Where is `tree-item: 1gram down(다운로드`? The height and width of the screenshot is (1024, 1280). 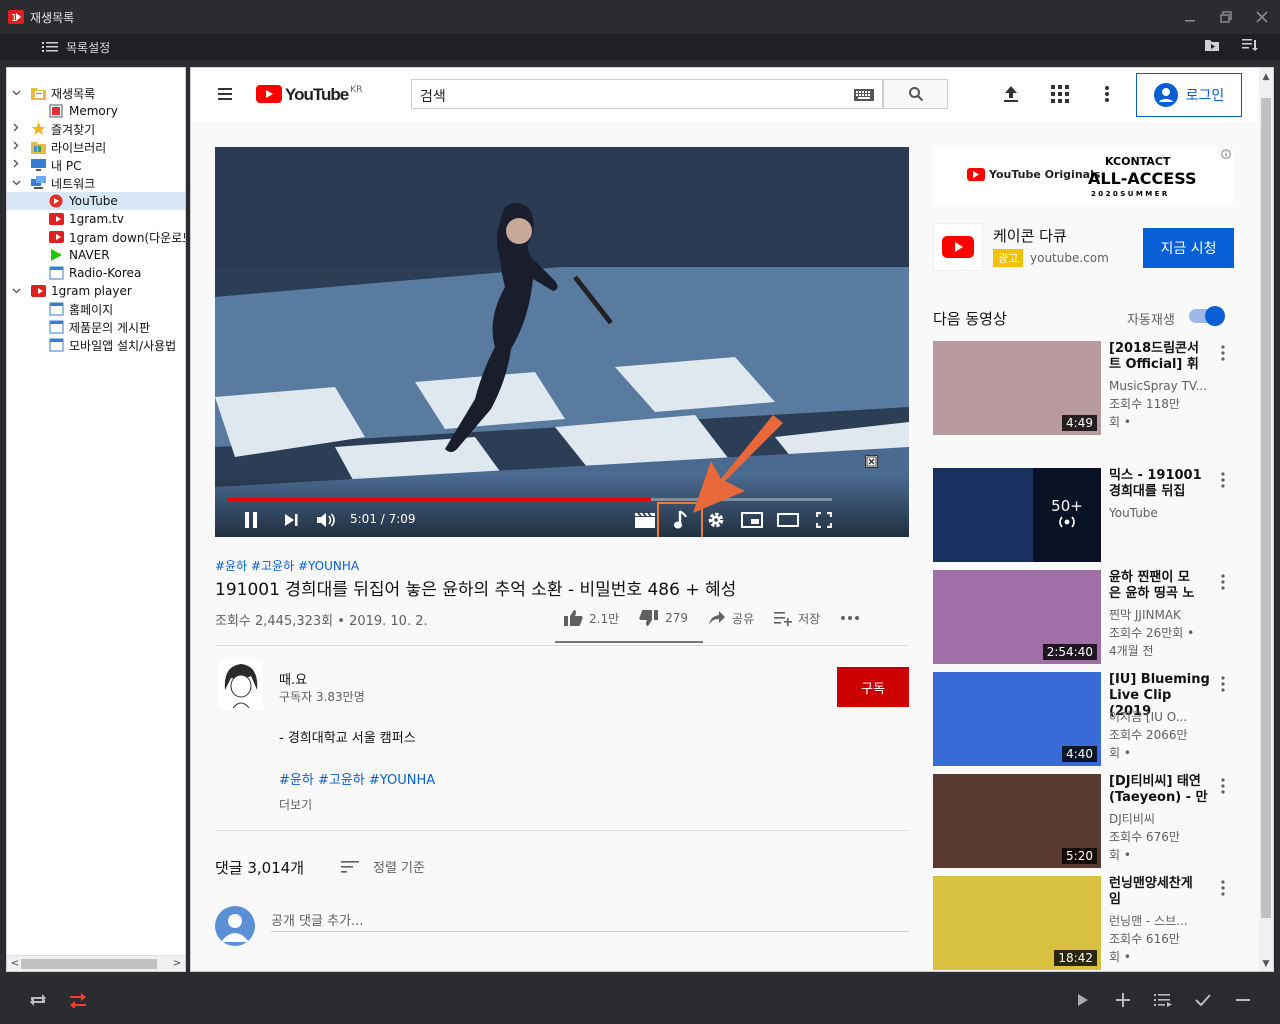 tree-item: 1gram down(다운로드 is located at coordinates (96, 237).